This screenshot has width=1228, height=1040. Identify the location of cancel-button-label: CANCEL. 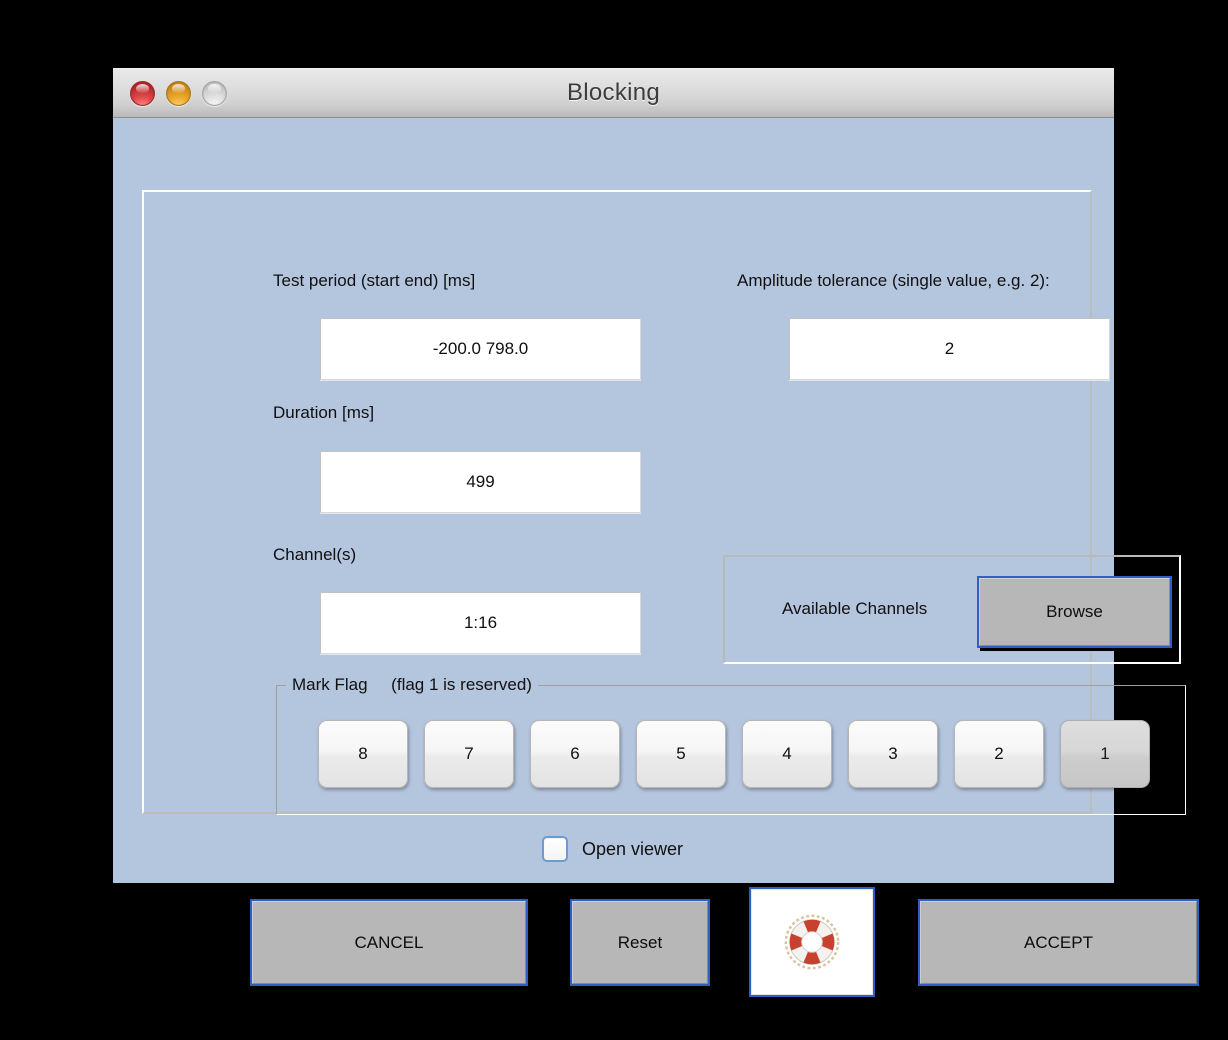
(389, 942).